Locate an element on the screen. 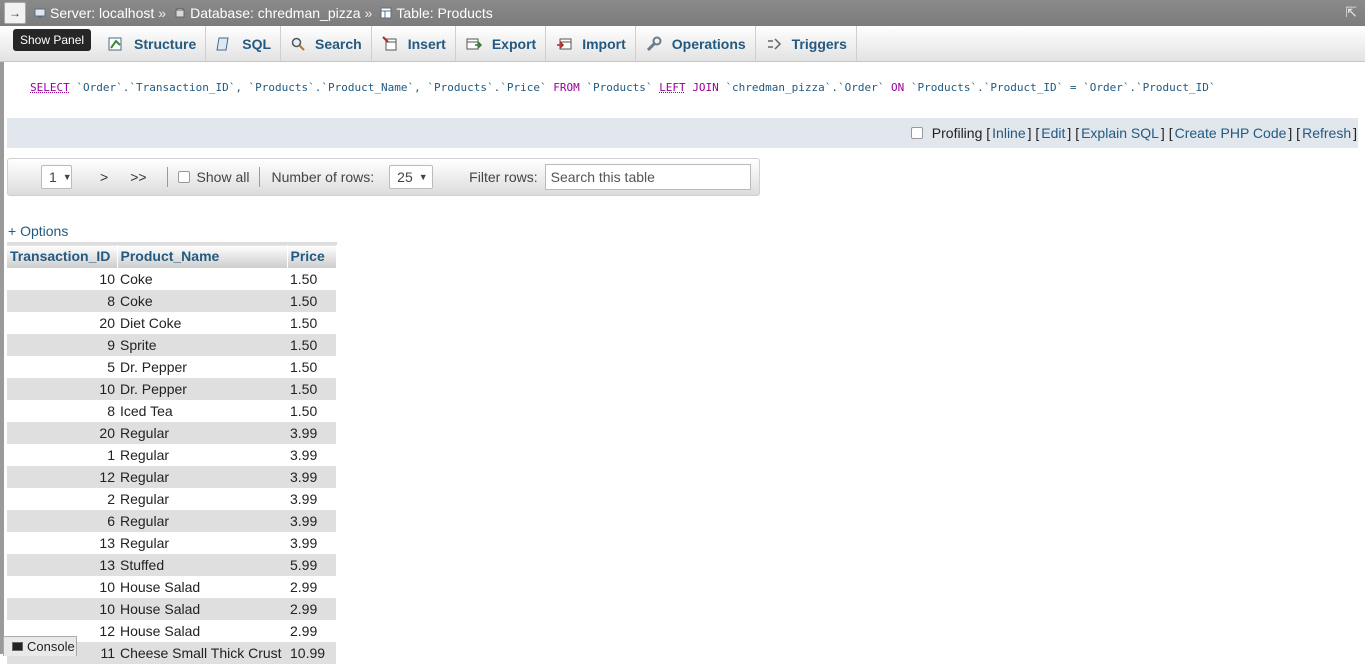  collapse-icon: ⇱ is located at coordinates (1351, 12).